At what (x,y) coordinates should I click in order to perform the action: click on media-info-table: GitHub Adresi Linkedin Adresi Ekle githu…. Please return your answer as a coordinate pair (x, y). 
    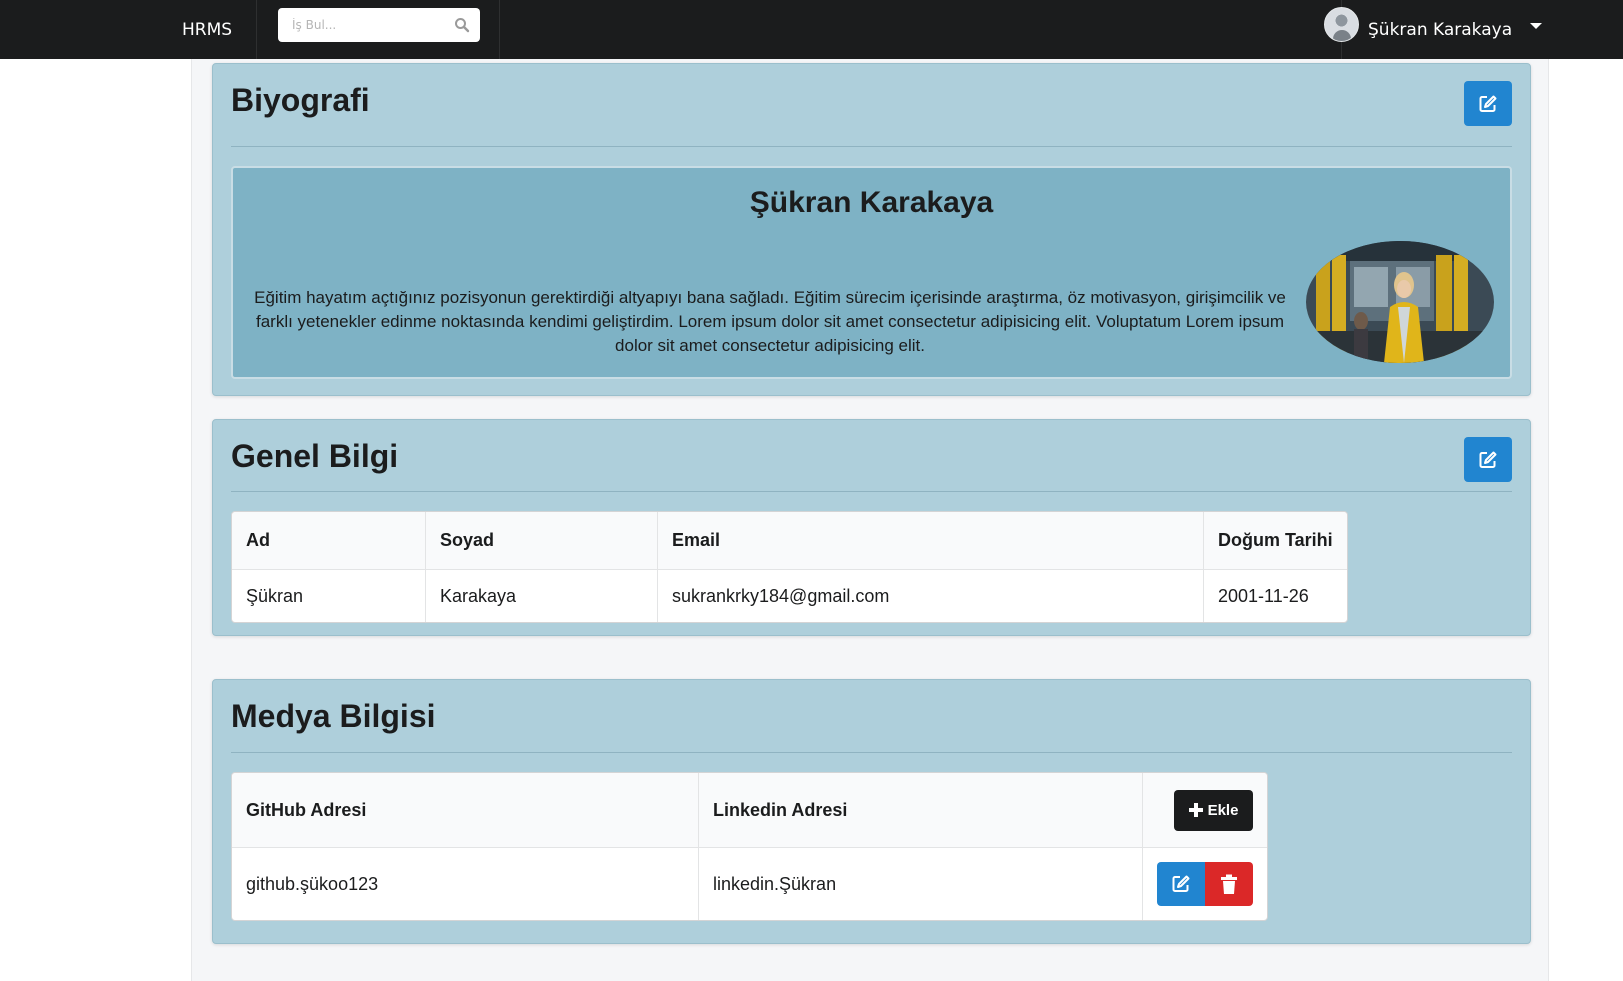
    Looking at the image, I should click on (749, 846).